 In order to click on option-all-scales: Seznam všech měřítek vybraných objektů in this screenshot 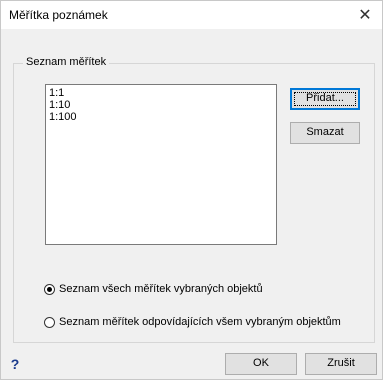, I will do `click(153, 289)`.